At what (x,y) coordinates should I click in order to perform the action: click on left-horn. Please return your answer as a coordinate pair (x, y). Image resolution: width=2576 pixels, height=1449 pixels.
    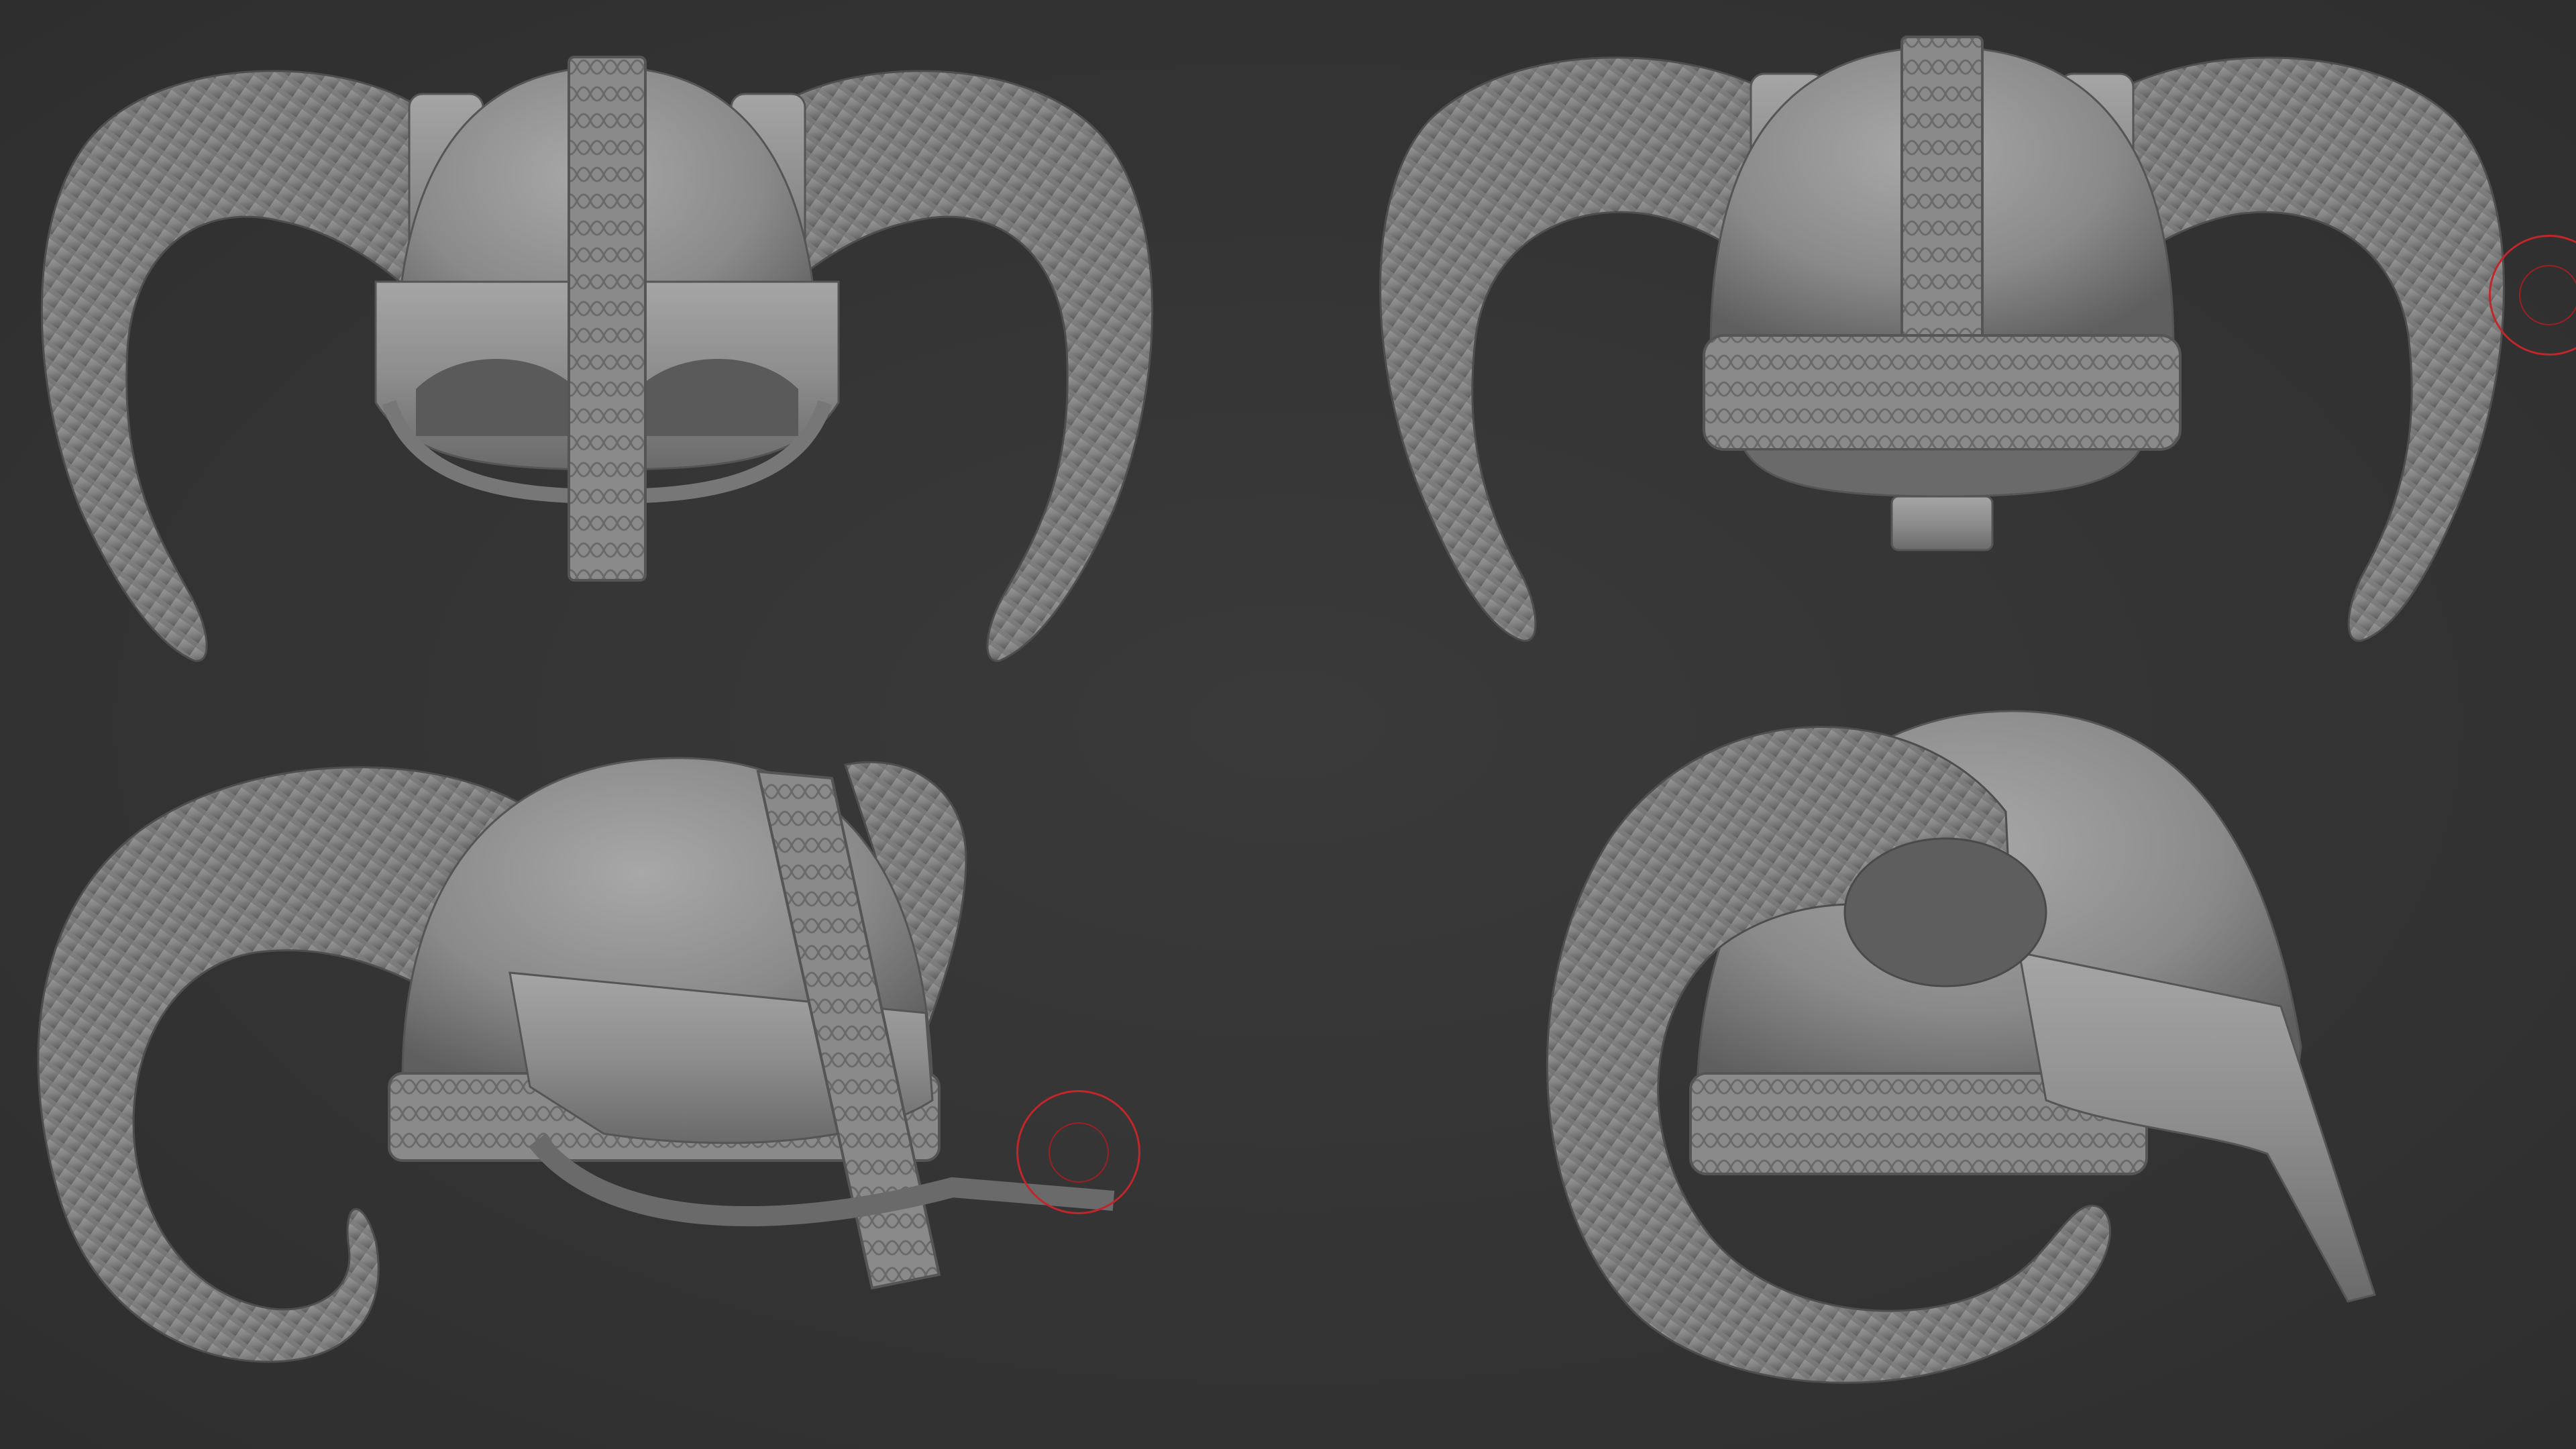
    Looking at the image, I should click on (235, 366).